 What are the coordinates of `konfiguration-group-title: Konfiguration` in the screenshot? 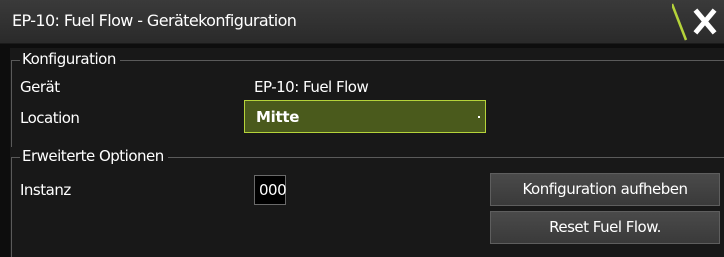 It's located at (70, 59).